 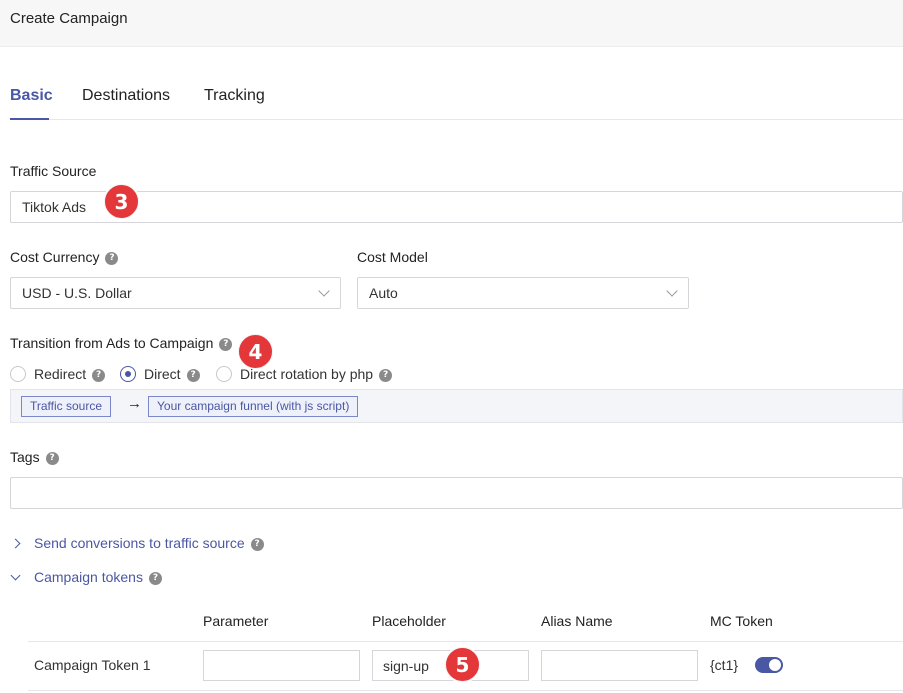 I want to click on radio-direct-rotation, so click(x=224, y=374).